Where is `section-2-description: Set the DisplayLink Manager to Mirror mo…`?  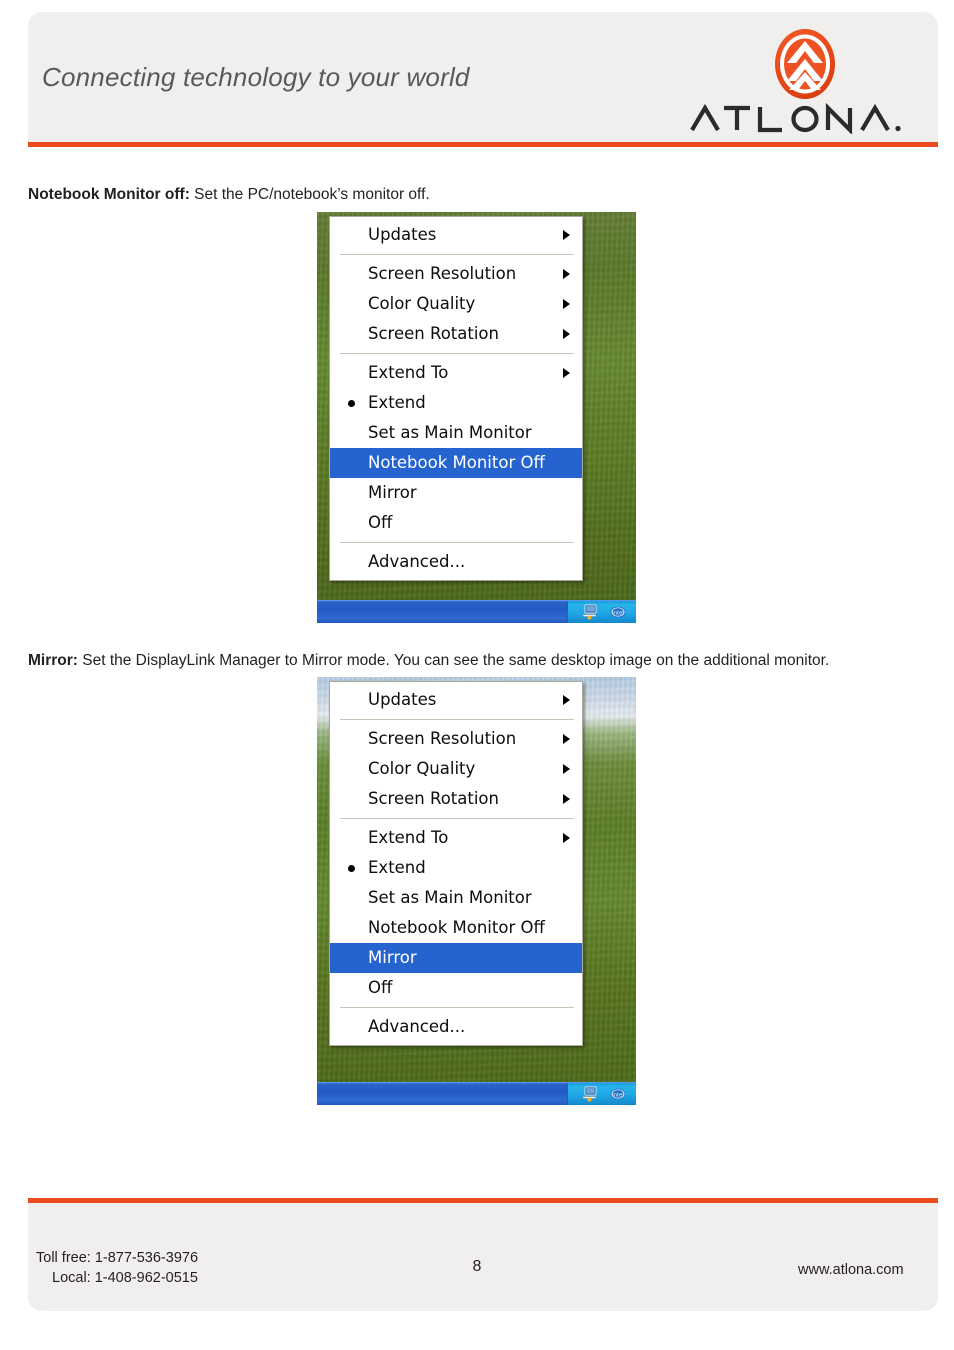 section-2-description: Set the DisplayLink Manager to Mirror mo… is located at coordinates (453, 660).